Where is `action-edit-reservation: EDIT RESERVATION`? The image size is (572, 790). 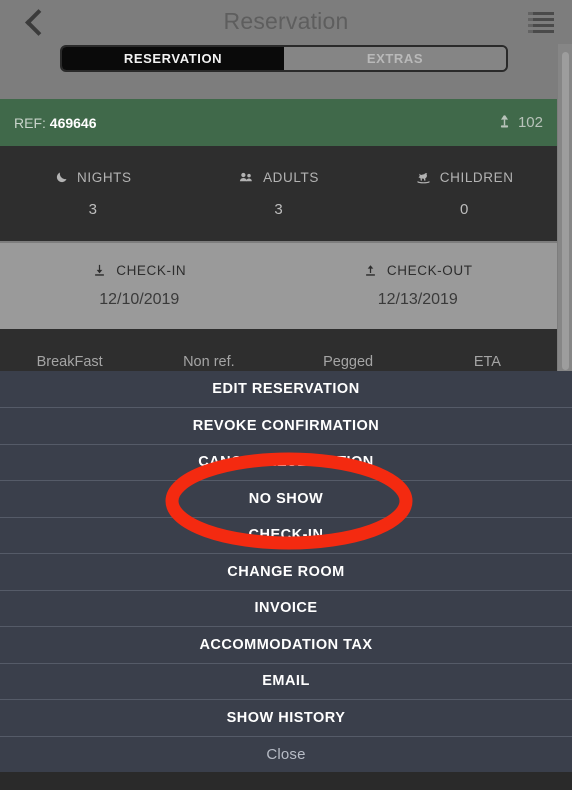 action-edit-reservation: EDIT RESERVATION is located at coordinates (286, 389).